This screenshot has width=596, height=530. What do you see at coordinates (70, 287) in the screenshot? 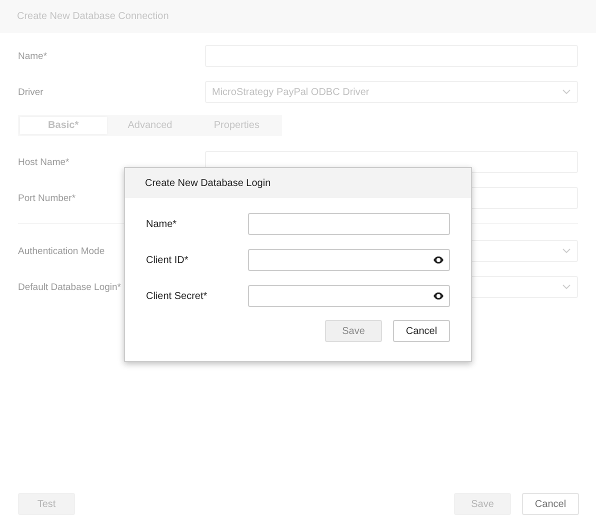
I see `field-label: Default Database Login*` at bounding box center [70, 287].